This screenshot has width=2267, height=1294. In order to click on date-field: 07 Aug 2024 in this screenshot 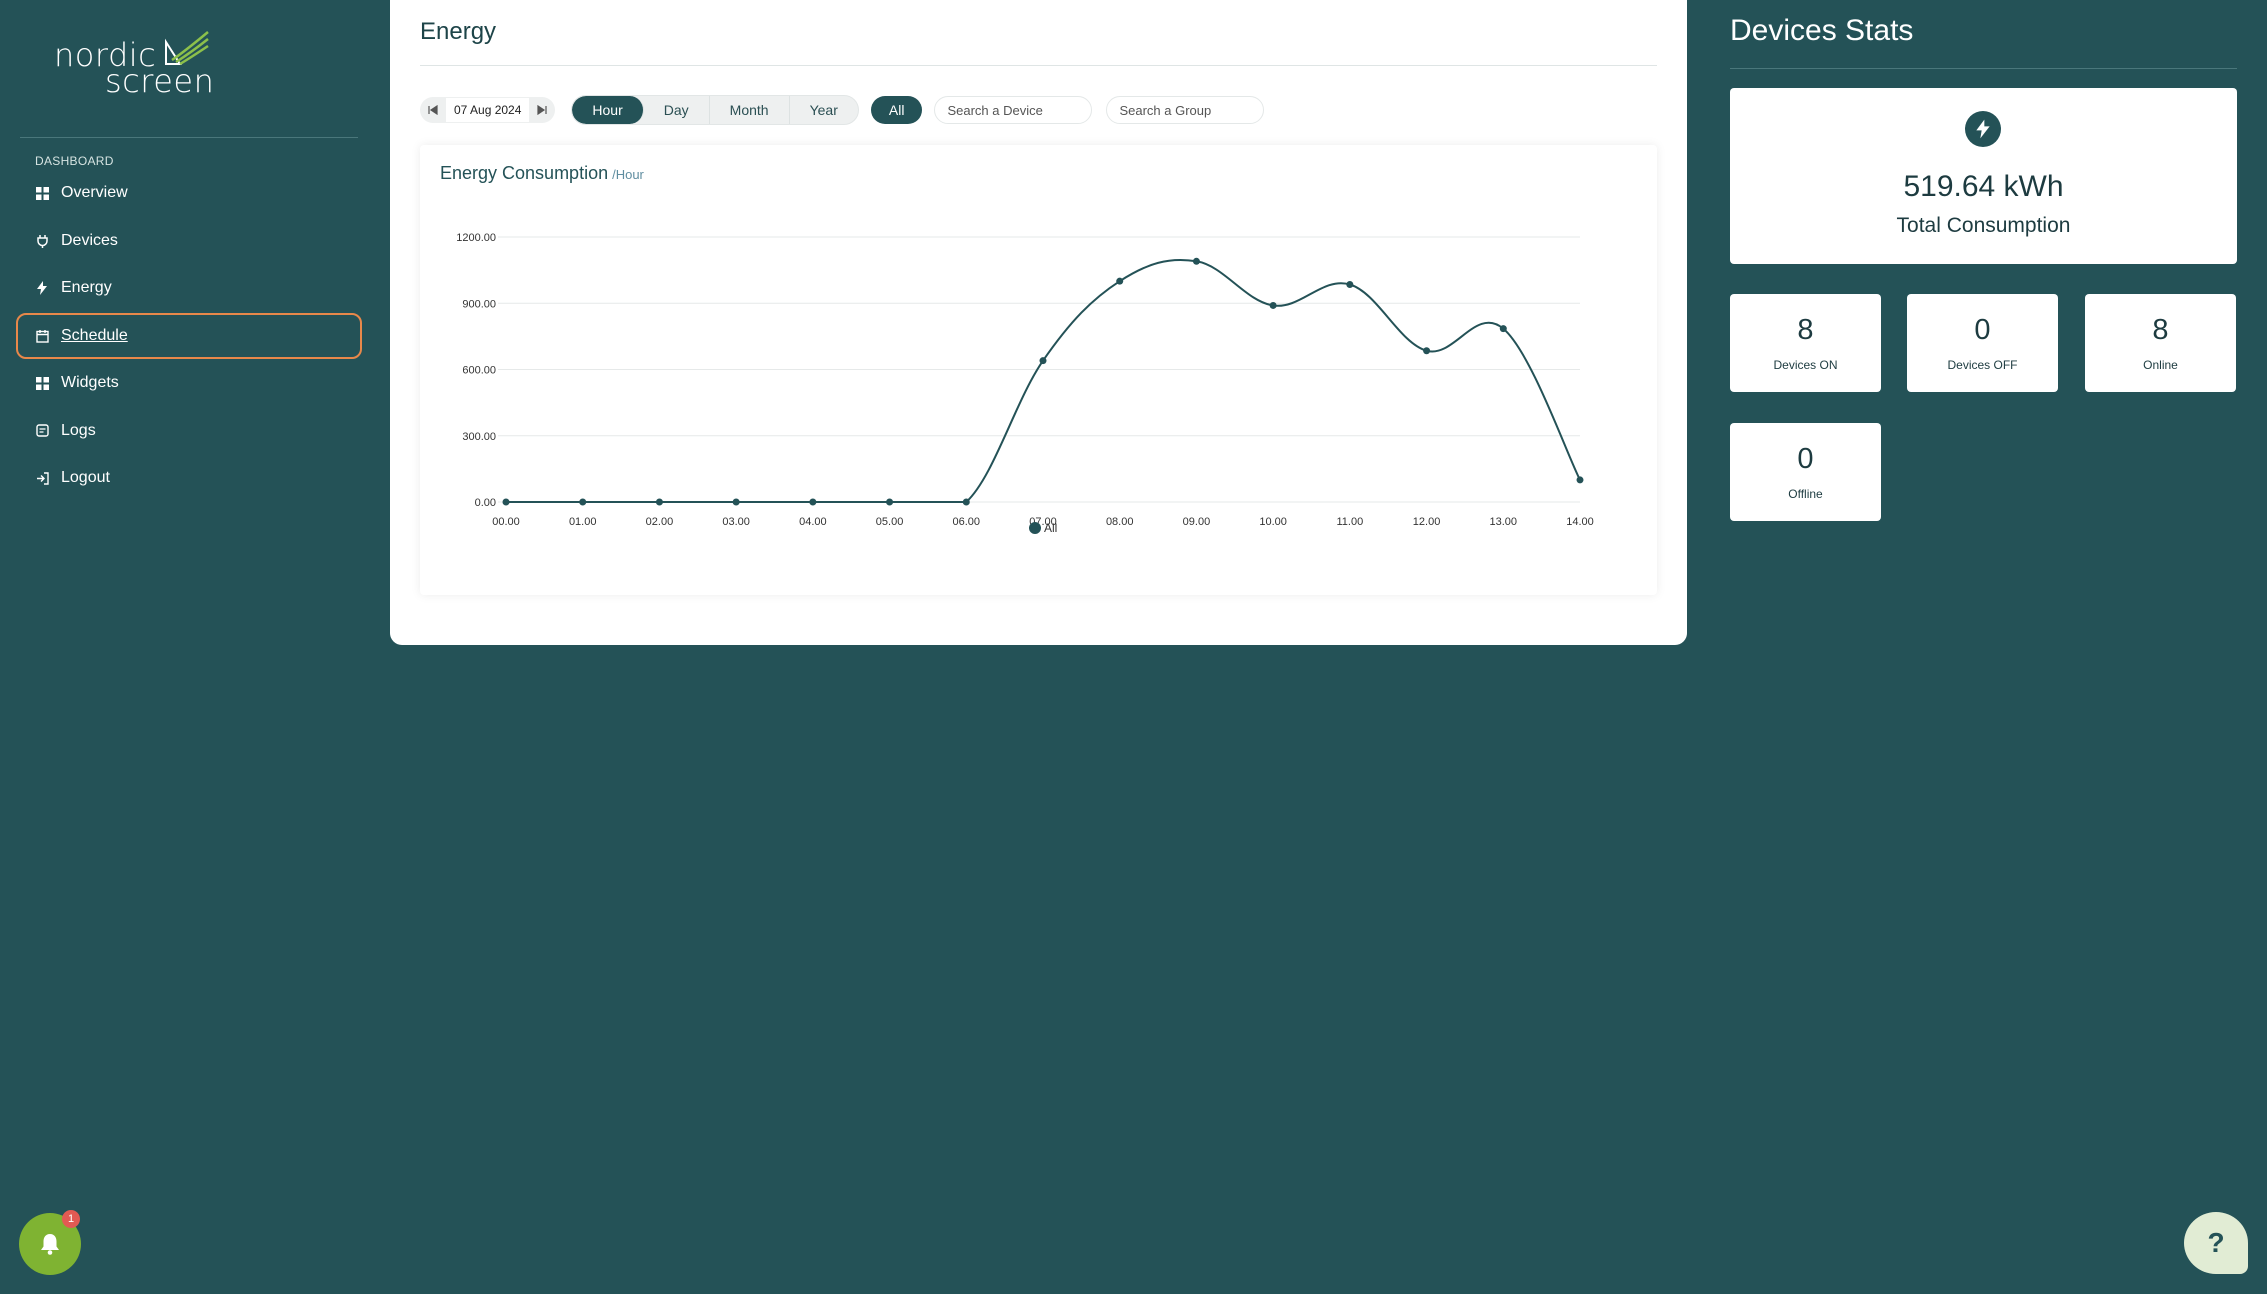, I will do `click(488, 110)`.